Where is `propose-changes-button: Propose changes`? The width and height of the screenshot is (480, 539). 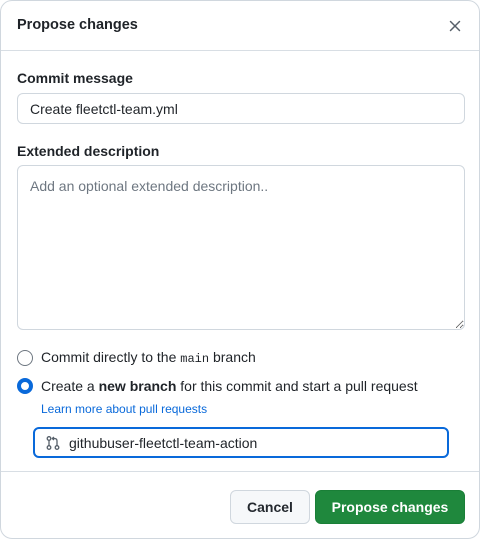 propose-changes-button: Propose changes is located at coordinates (390, 507).